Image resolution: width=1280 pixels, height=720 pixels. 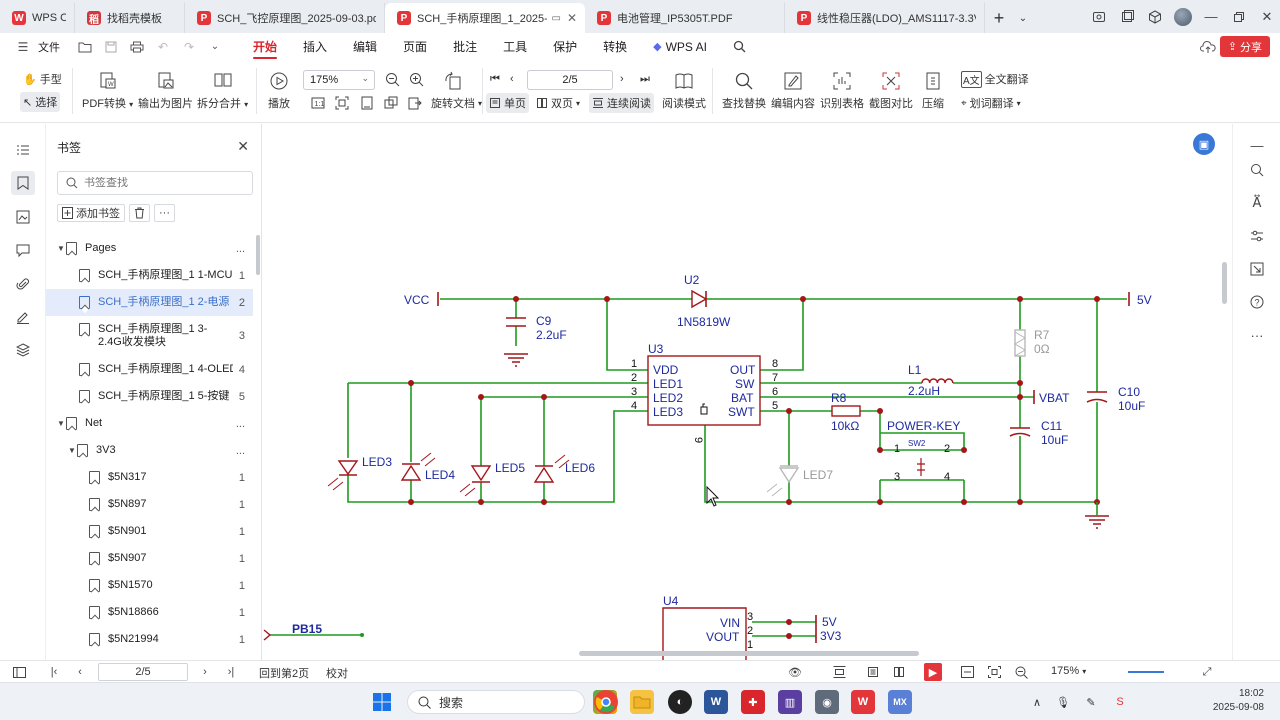 What do you see at coordinates (744, 90) in the screenshot?
I see `find-replace-button: 查找替换` at bounding box center [744, 90].